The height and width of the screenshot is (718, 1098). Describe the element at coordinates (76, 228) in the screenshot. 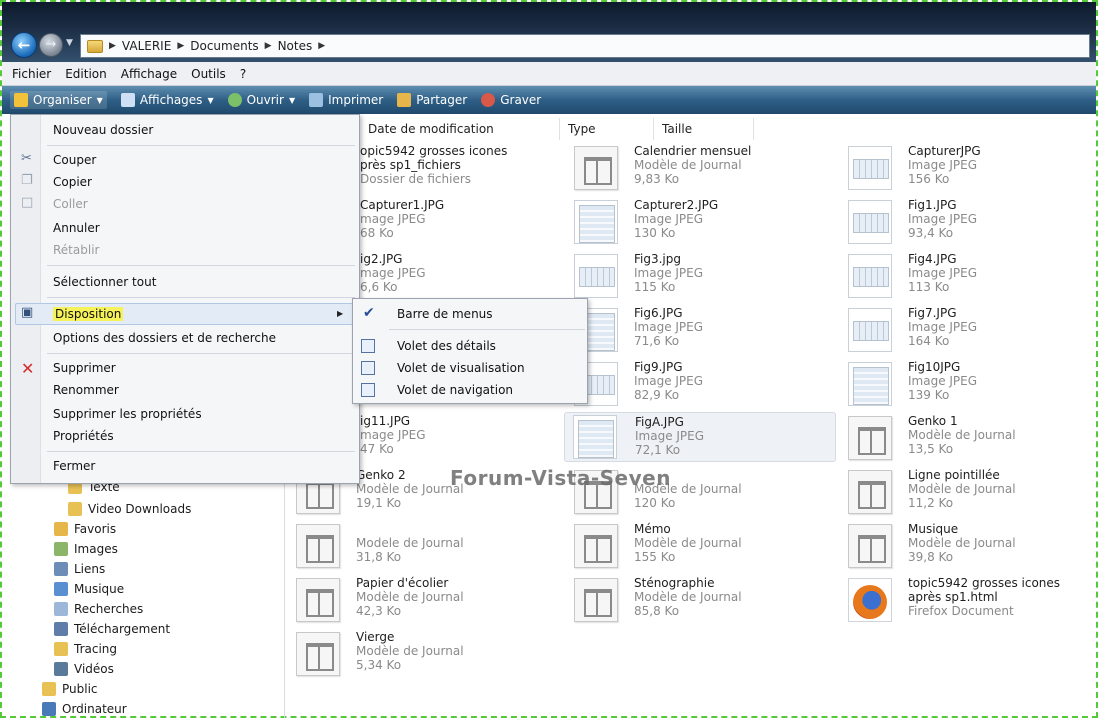

I see `menu-annuler: Annuler` at that location.